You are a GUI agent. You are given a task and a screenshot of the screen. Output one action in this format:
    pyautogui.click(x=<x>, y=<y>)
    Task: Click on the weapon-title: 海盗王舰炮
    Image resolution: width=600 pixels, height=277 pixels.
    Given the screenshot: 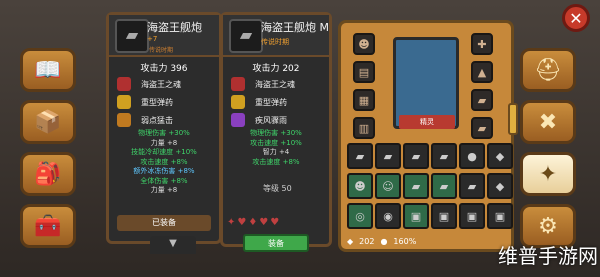 What is the action you would take?
    pyautogui.click(x=174, y=27)
    